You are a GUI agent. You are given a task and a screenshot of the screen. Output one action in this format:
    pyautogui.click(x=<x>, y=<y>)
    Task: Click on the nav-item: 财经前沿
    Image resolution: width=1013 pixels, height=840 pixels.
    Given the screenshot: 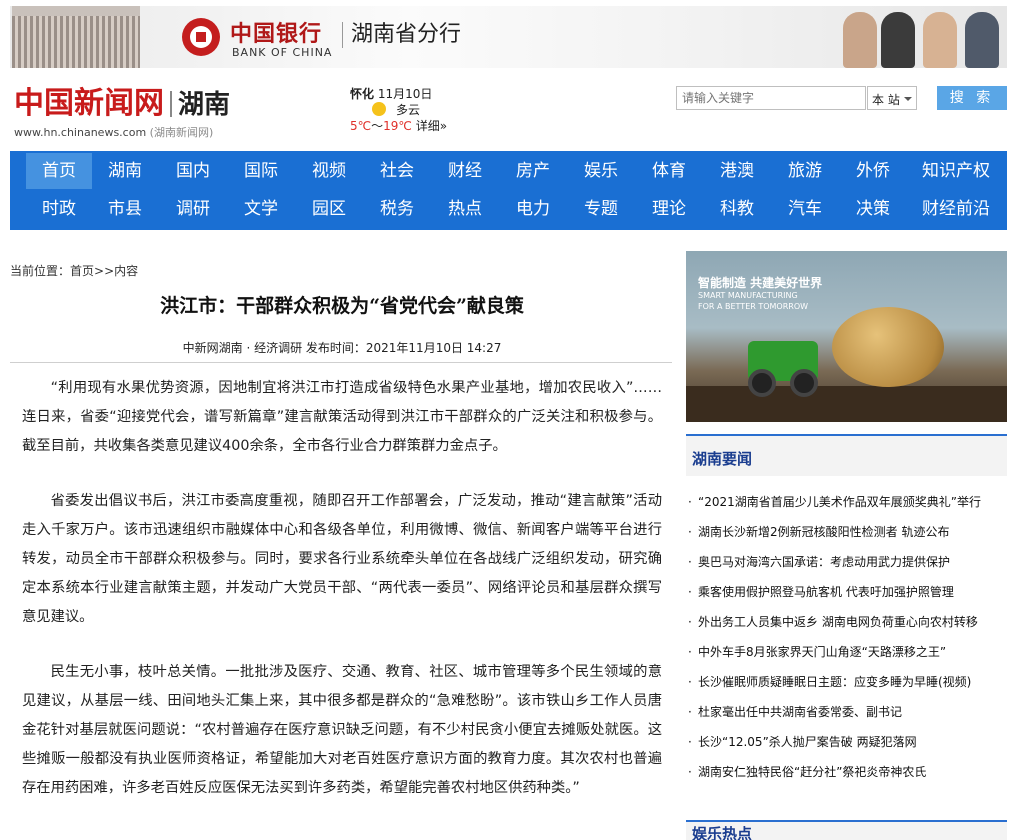 What is the action you would take?
    pyautogui.click(x=956, y=209)
    